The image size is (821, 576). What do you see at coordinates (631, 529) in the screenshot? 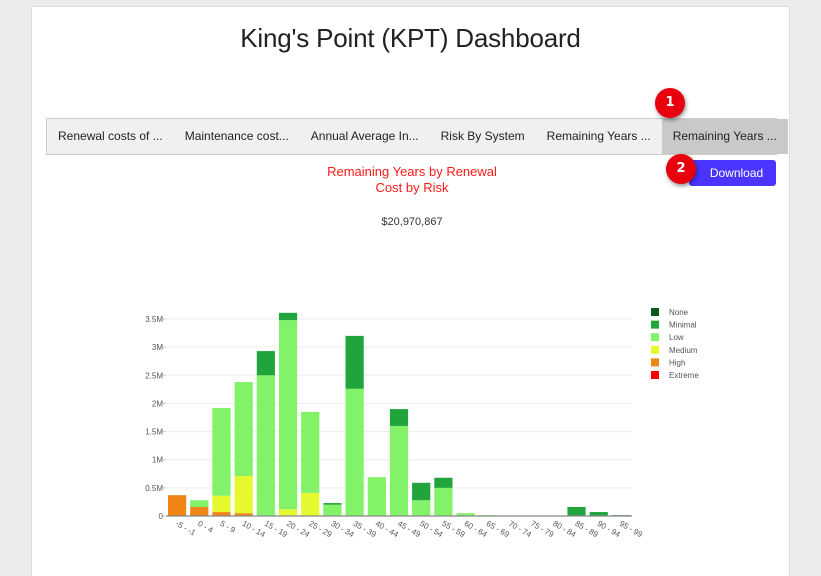
I see `x-tick-label: 95 - 99` at bounding box center [631, 529].